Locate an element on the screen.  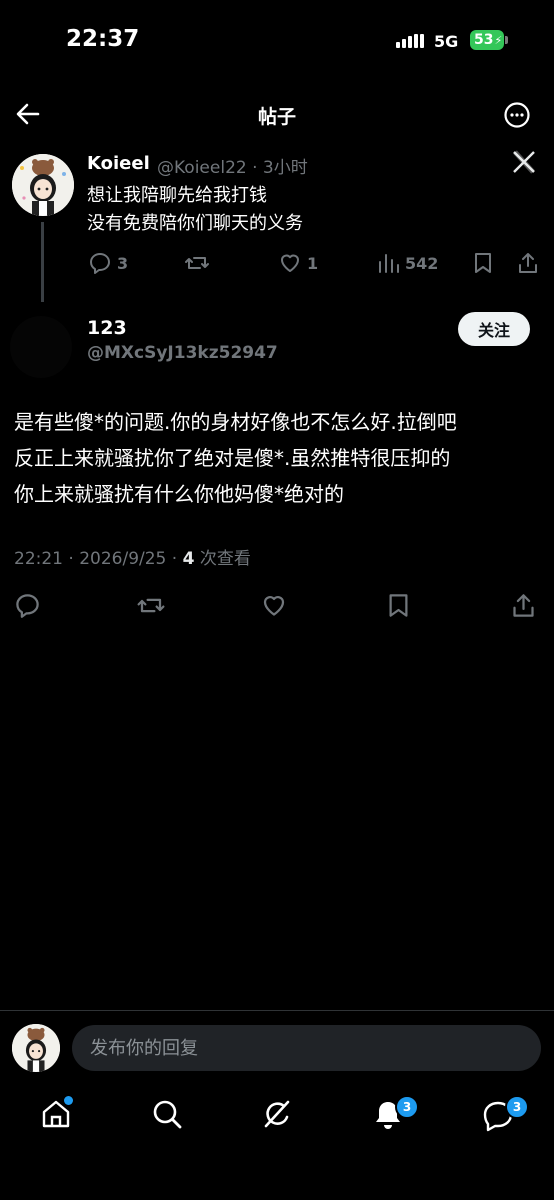
parent-share-button is located at coordinates (528, 263).